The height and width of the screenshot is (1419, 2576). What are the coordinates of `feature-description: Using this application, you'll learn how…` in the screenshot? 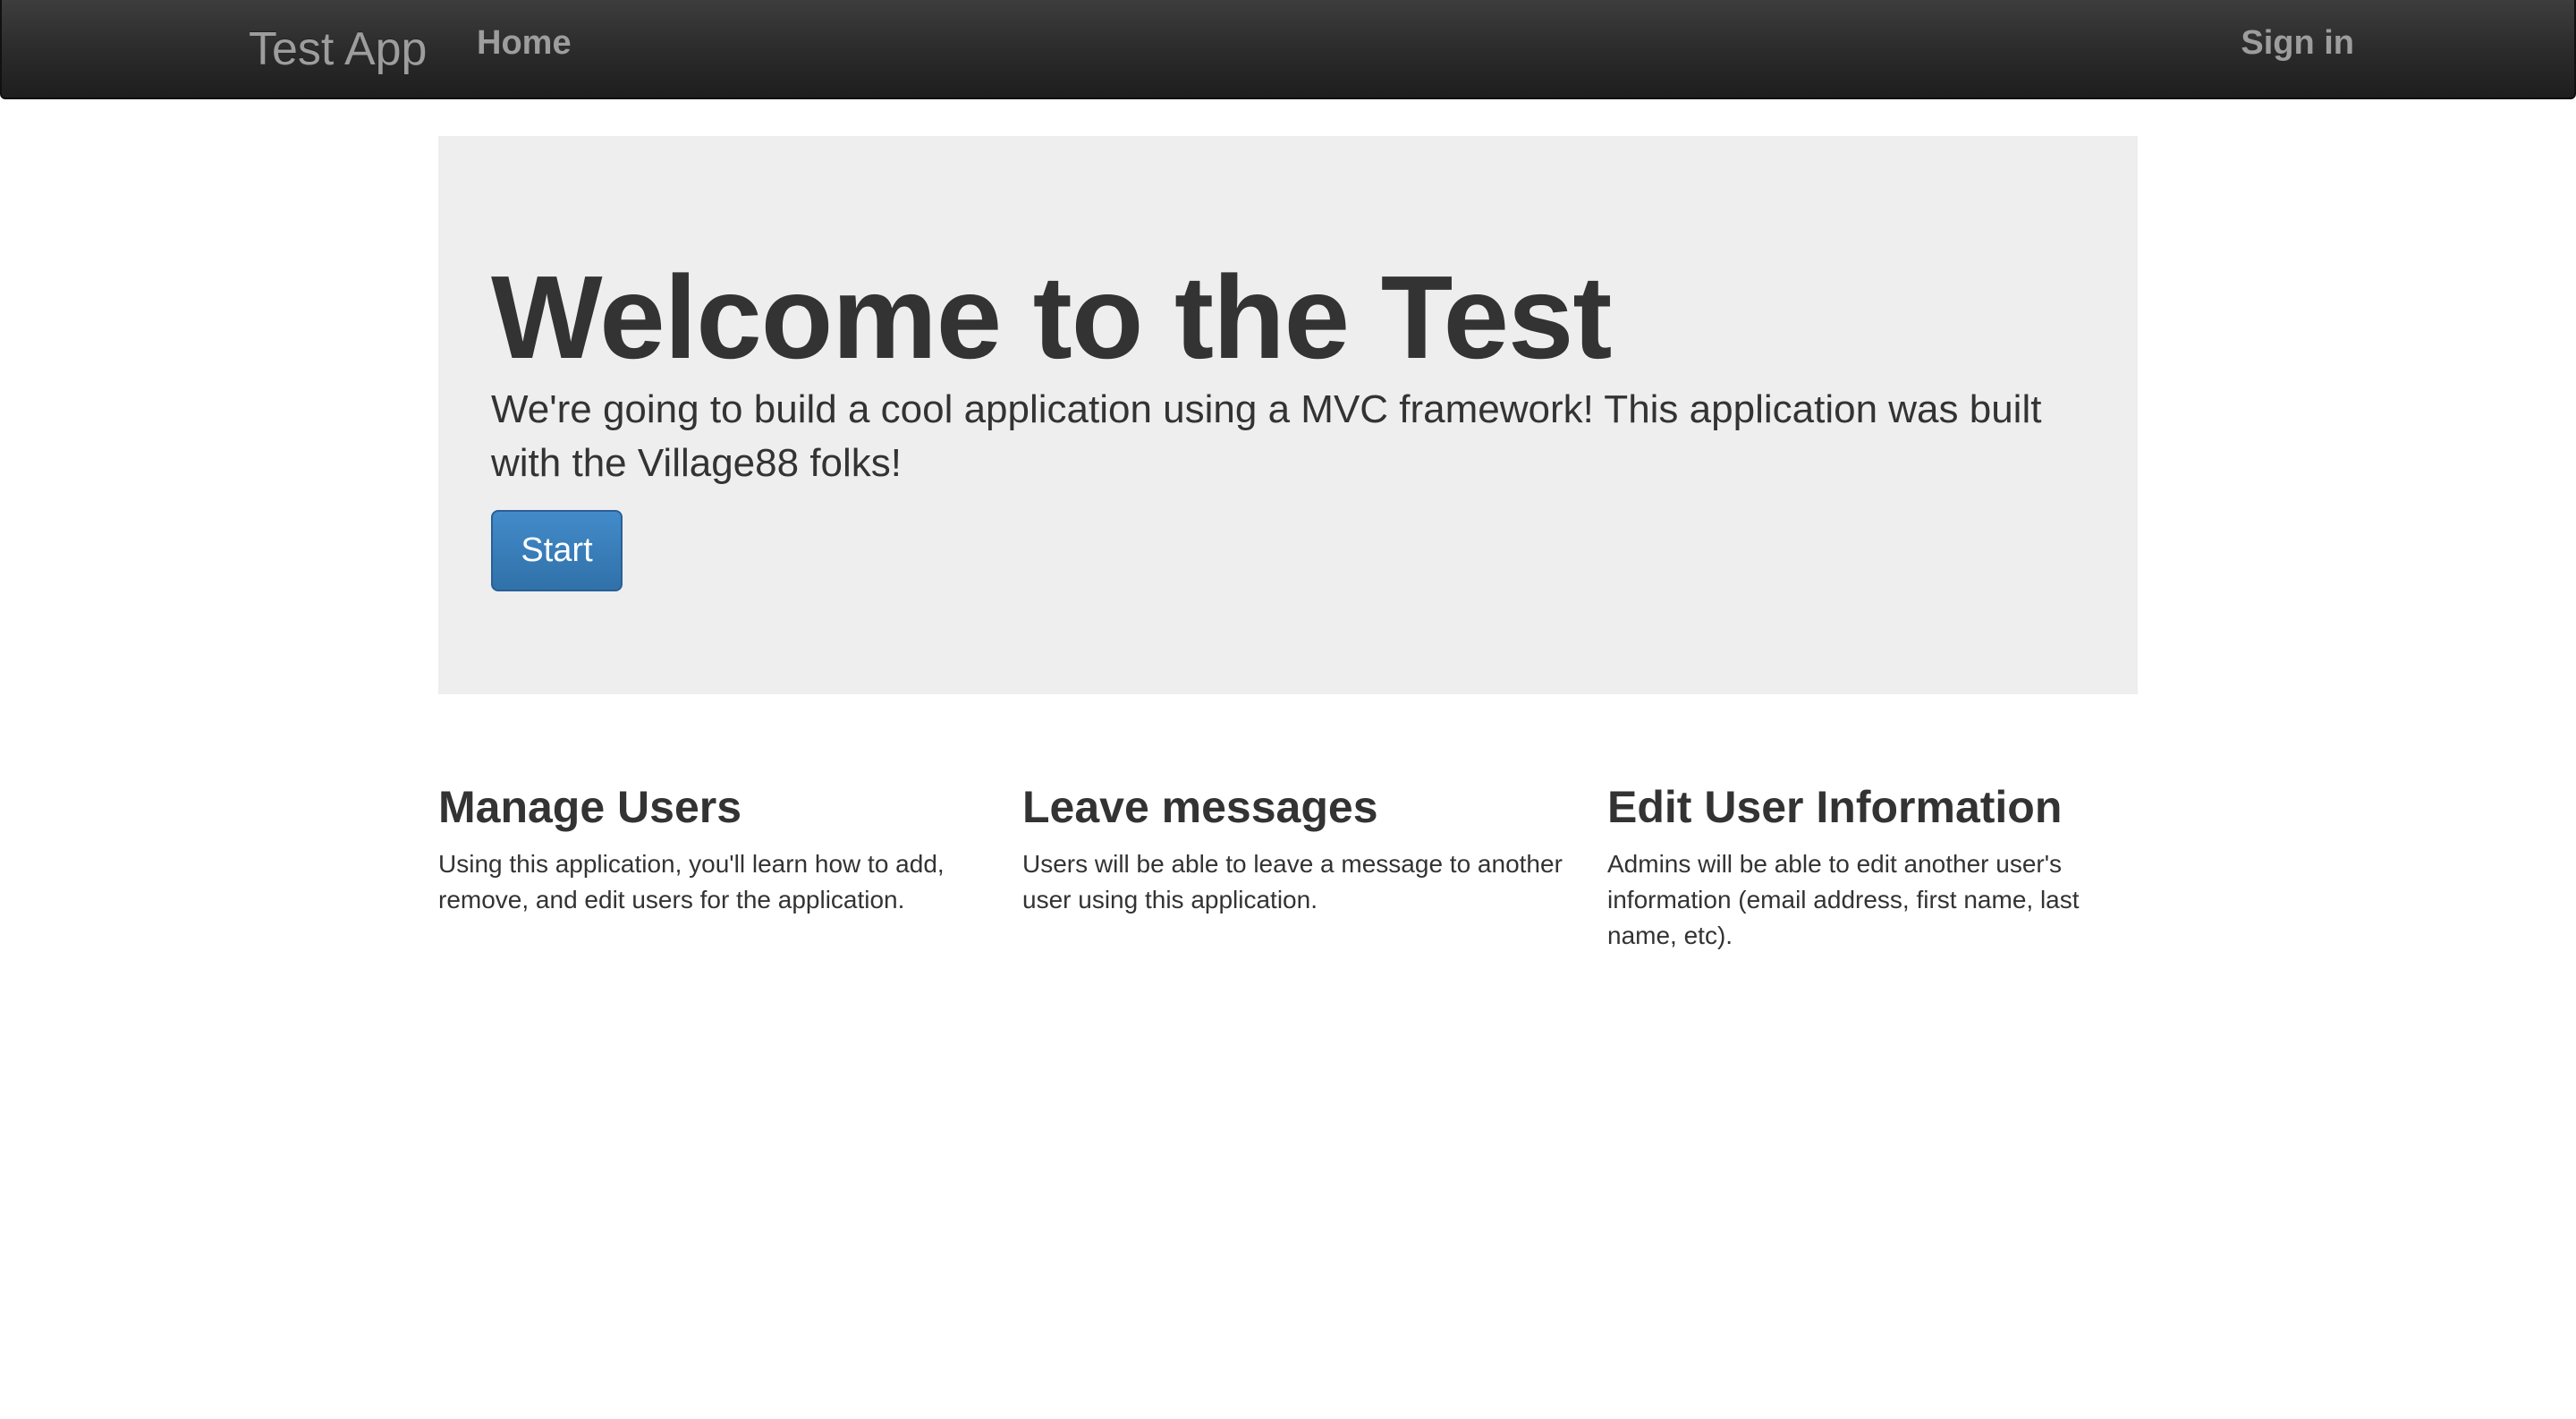 It's located at (691, 881).